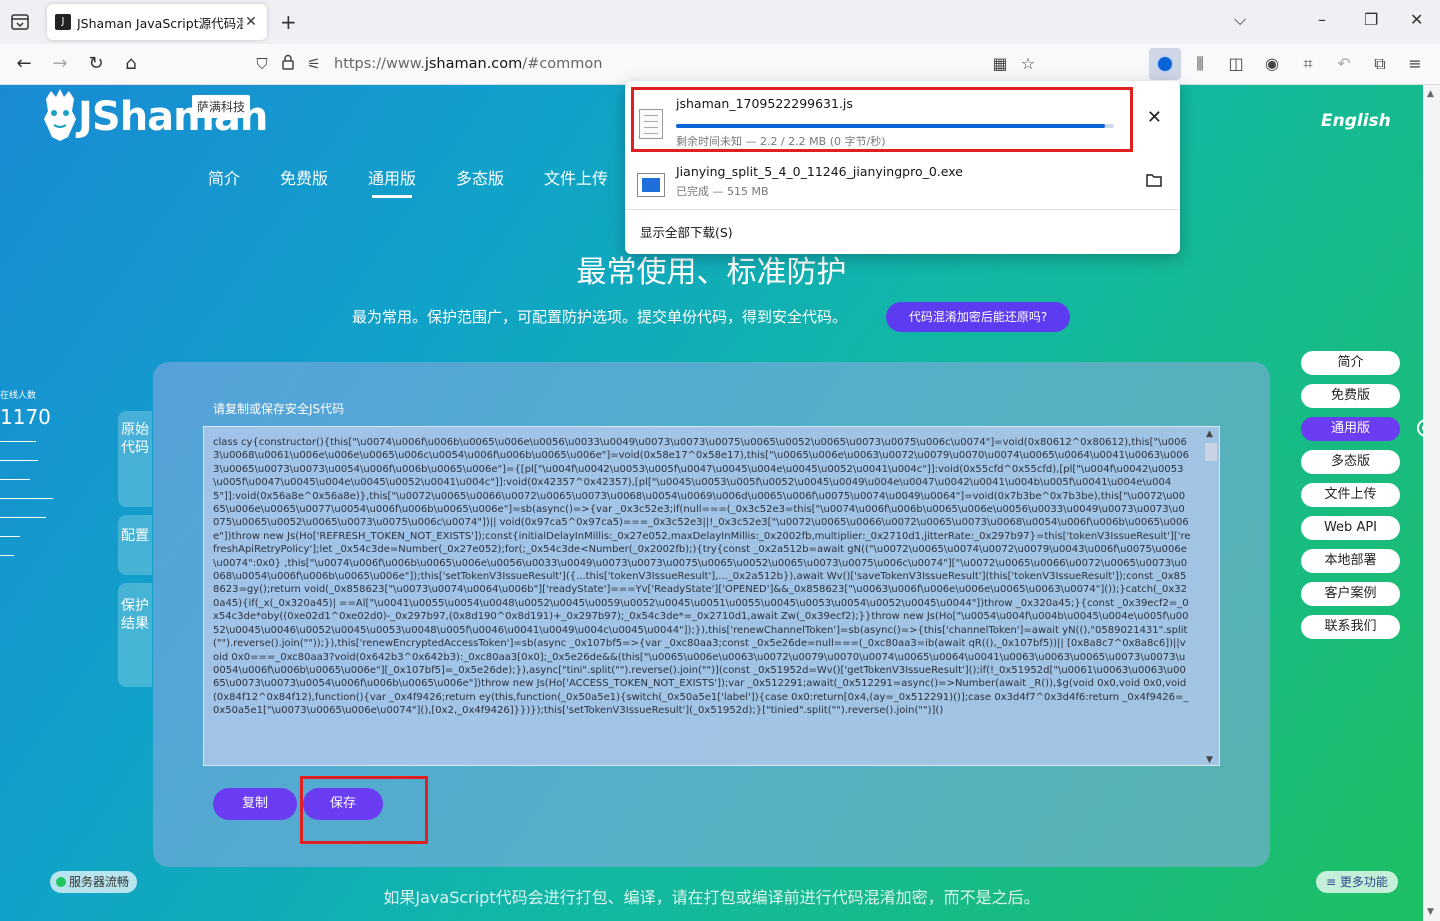 The width and height of the screenshot is (1440, 921). I want to click on restore-icon: ❐, so click(1371, 19).